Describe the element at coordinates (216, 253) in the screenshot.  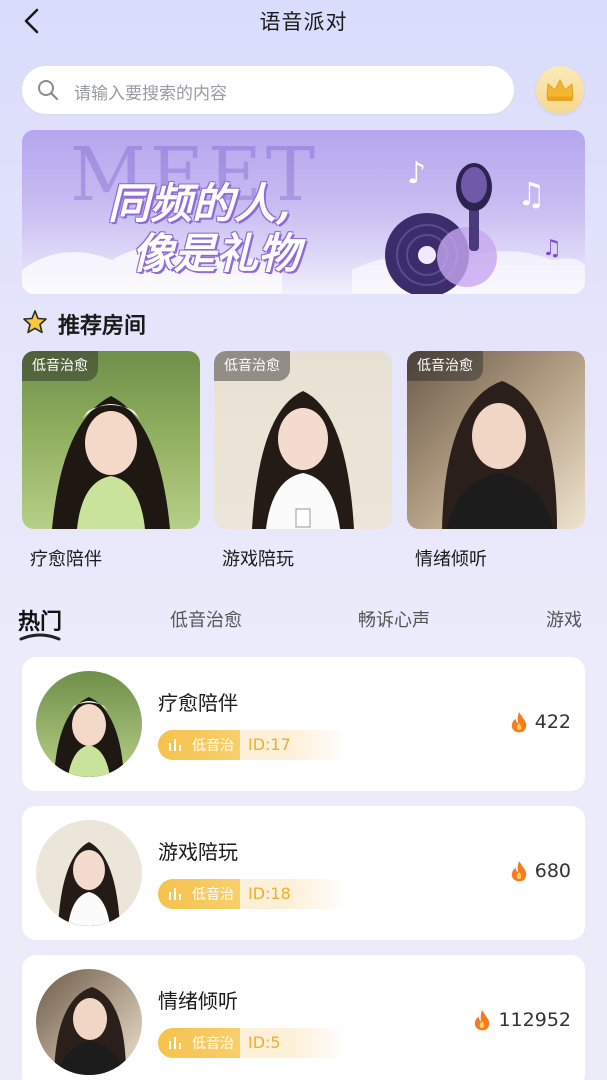
I see `banner-headline-2: 像是礼物` at that location.